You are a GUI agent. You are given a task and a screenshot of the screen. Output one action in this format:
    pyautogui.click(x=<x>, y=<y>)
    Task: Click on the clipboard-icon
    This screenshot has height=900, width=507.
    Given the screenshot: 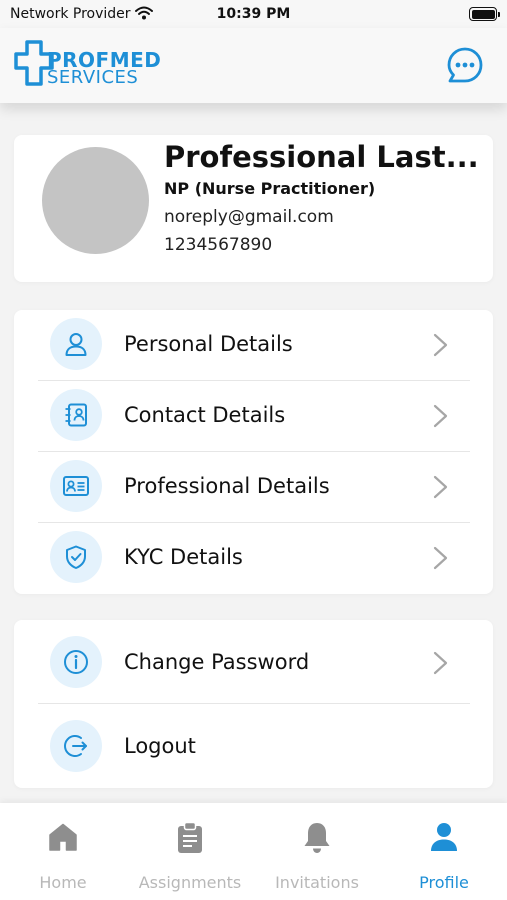 What is the action you would take?
    pyautogui.click(x=190, y=837)
    